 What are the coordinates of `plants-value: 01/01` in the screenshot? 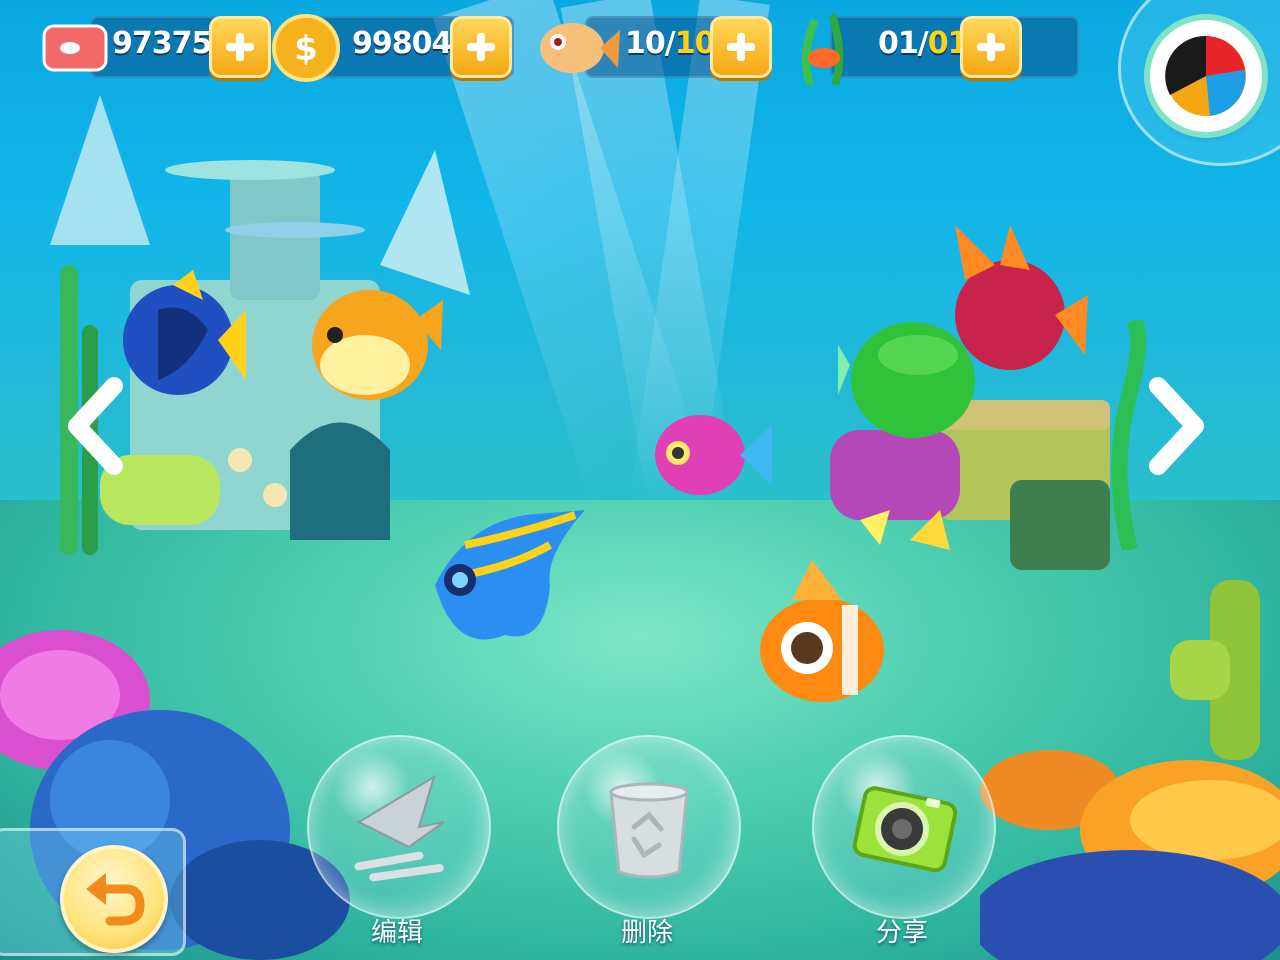 It's located at (923, 44).